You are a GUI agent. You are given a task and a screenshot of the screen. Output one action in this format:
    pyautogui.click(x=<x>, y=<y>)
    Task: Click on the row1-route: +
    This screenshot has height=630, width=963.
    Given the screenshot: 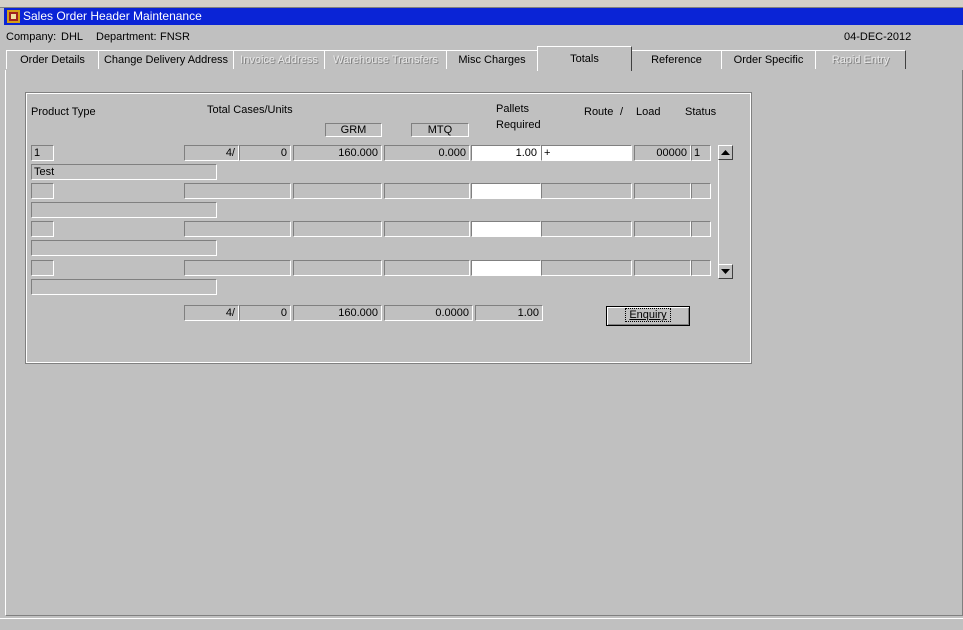 What is the action you would take?
    pyautogui.click(x=586, y=153)
    